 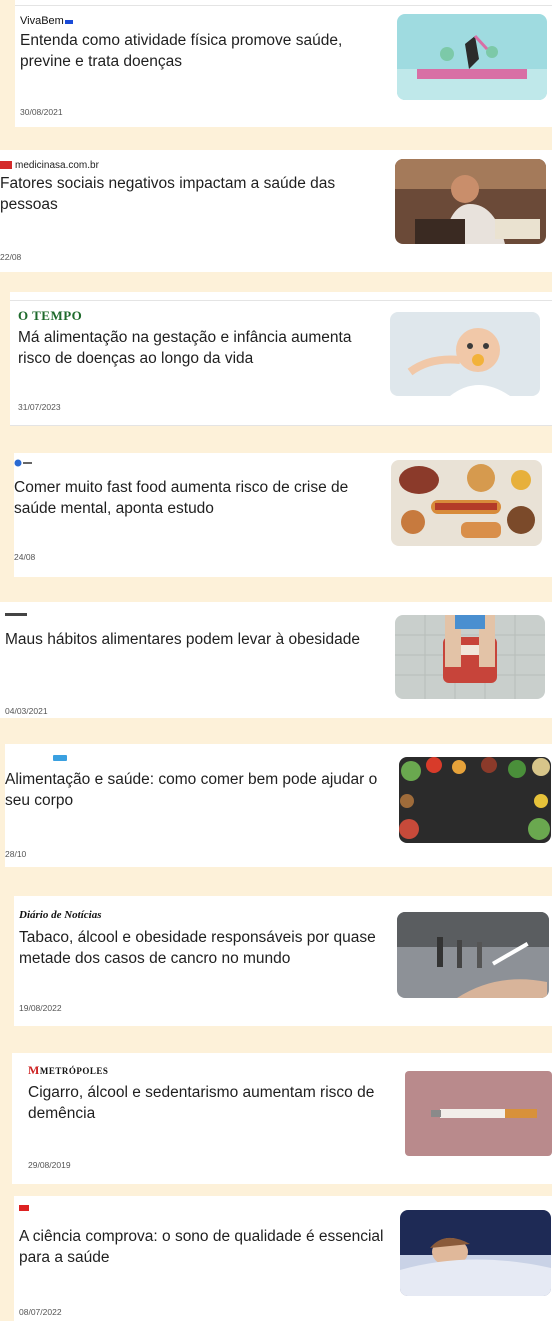 What do you see at coordinates (16, 854) in the screenshot?
I see `date: 28/10` at bounding box center [16, 854].